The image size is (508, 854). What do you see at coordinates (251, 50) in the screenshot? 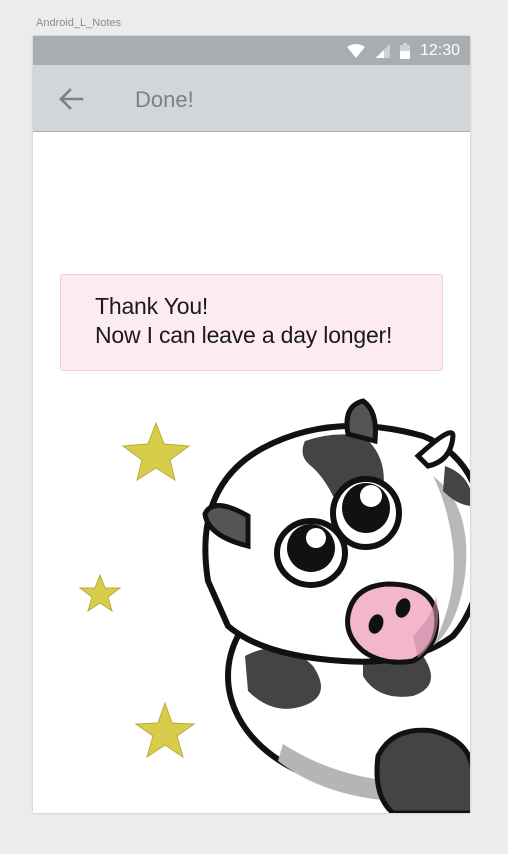
I see `status-bar: 12:30` at bounding box center [251, 50].